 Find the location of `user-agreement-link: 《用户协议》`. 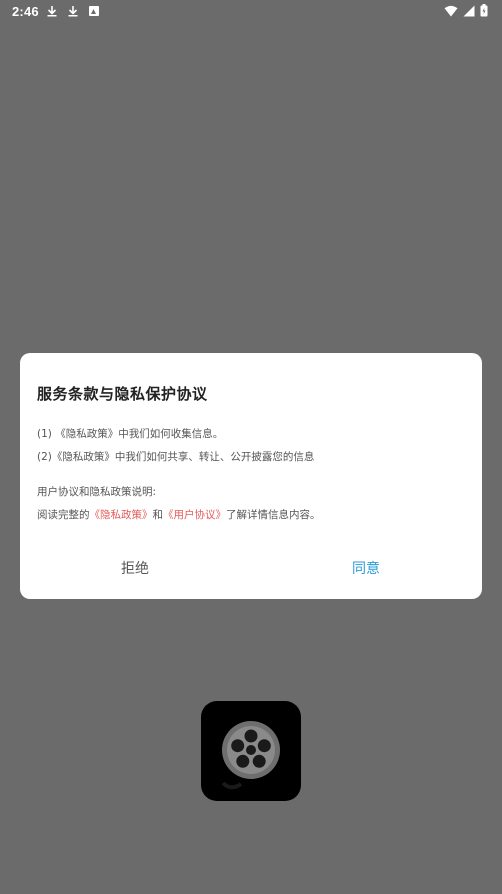

user-agreement-link: 《用户协议》 is located at coordinates (194, 515).